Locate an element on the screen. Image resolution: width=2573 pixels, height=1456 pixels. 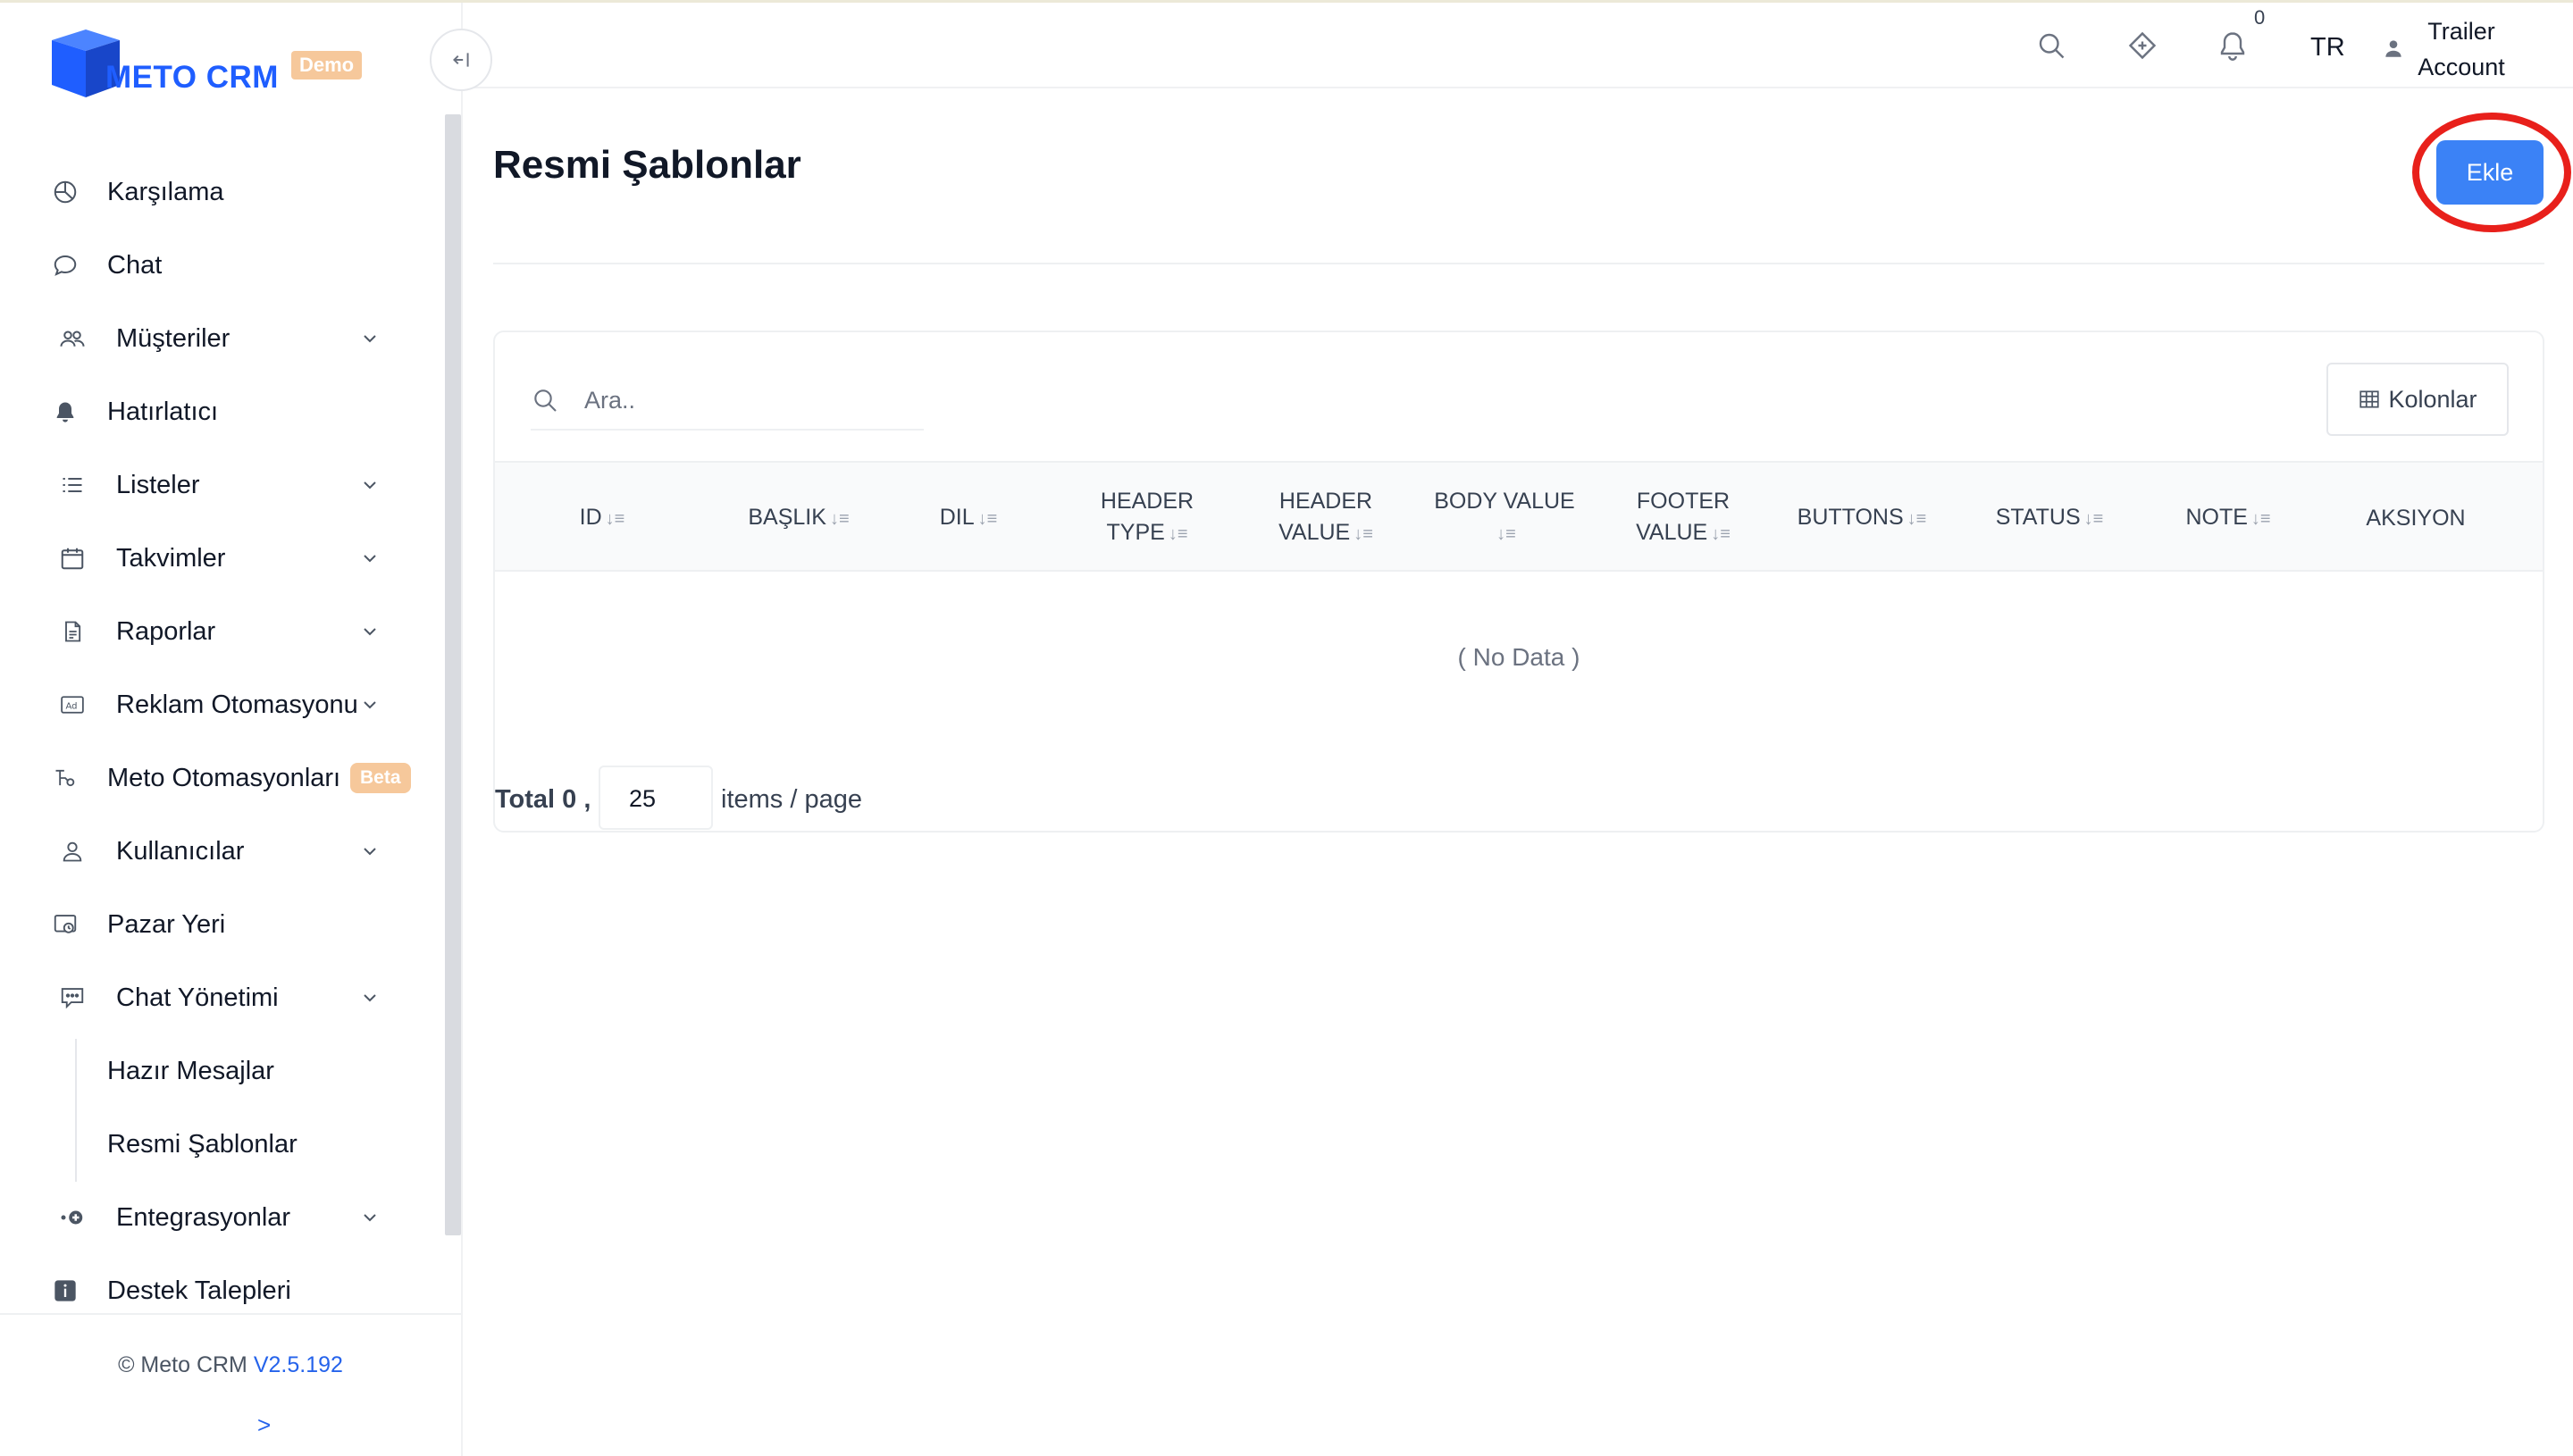
add-button: Ekle is located at coordinates (2490, 172).